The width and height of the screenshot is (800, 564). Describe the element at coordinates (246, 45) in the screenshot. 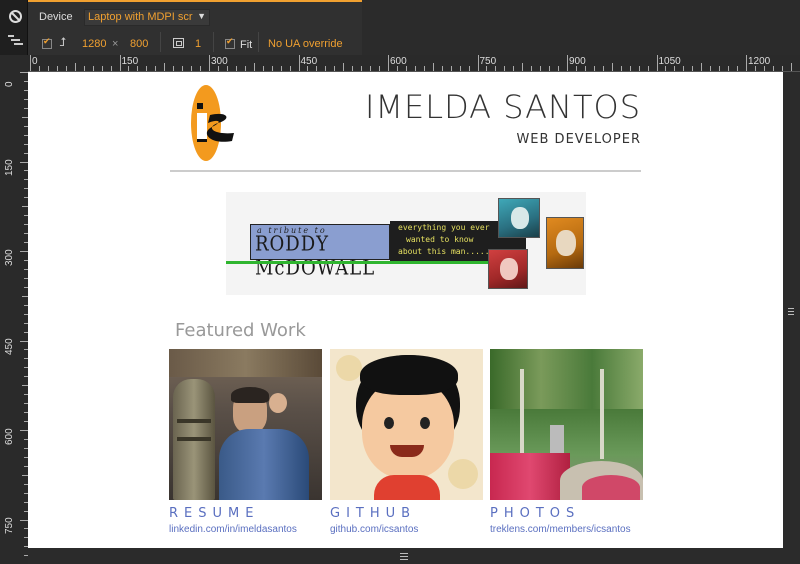

I see `fit-label: Fit` at that location.